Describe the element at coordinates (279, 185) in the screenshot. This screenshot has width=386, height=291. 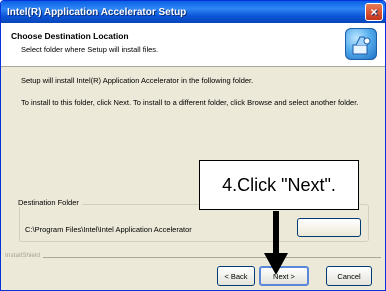
I see `instruction-callout: 4.Click "Next".` at that location.